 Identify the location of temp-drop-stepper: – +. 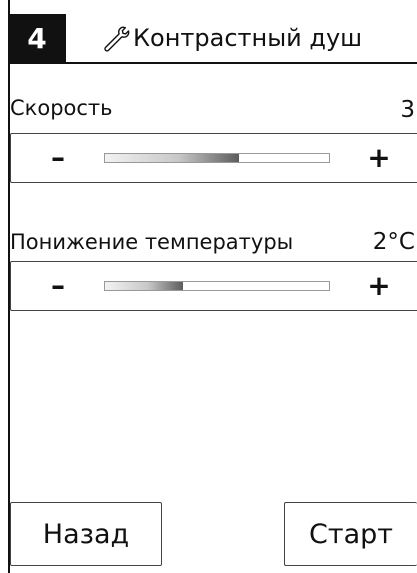
(213, 286).